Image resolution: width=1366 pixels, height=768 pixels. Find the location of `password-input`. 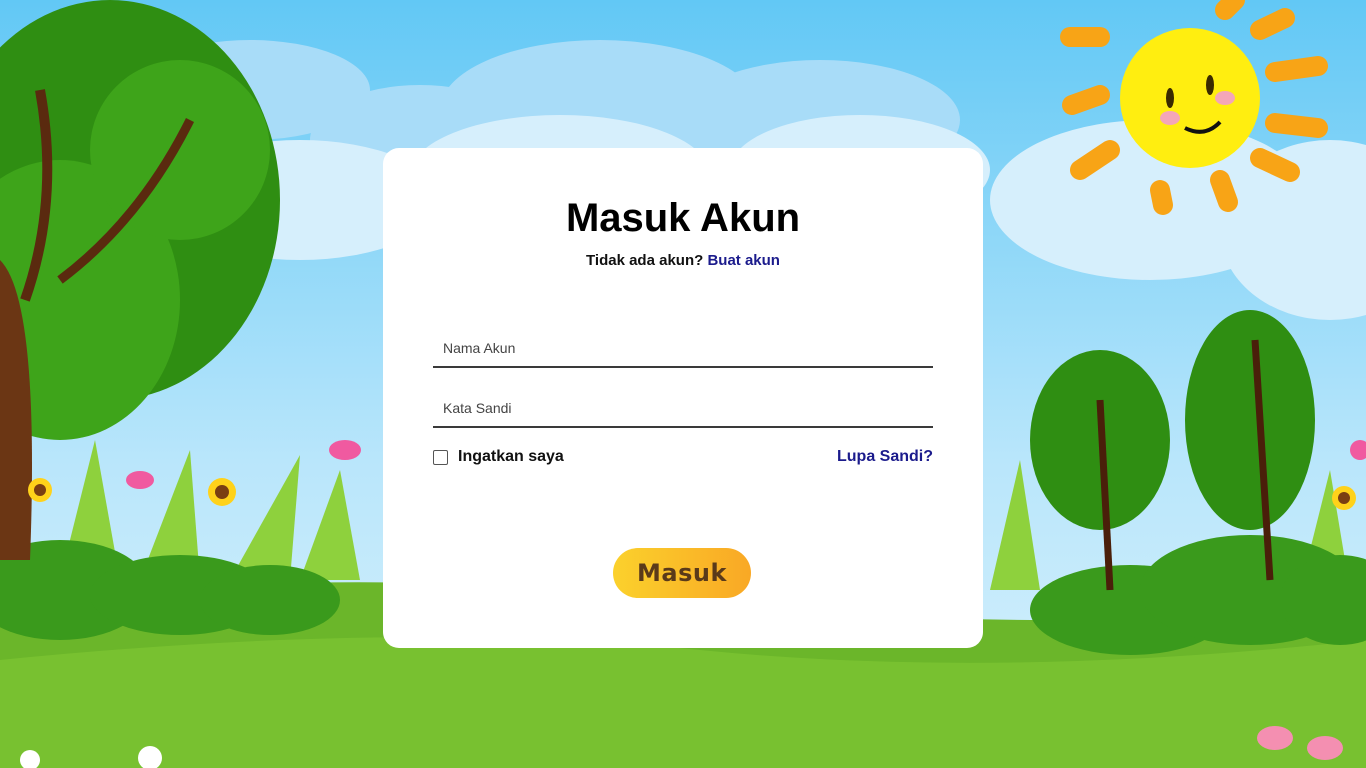

password-input is located at coordinates (683, 409).